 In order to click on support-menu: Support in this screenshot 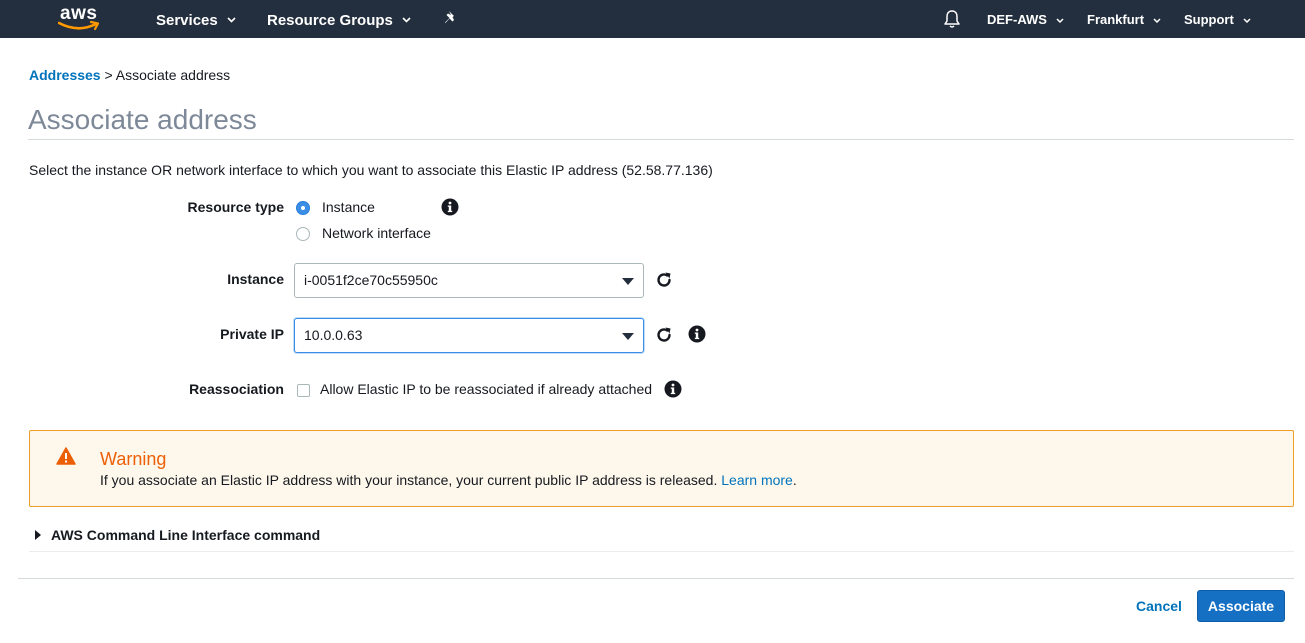, I will do `click(1217, 19)`.